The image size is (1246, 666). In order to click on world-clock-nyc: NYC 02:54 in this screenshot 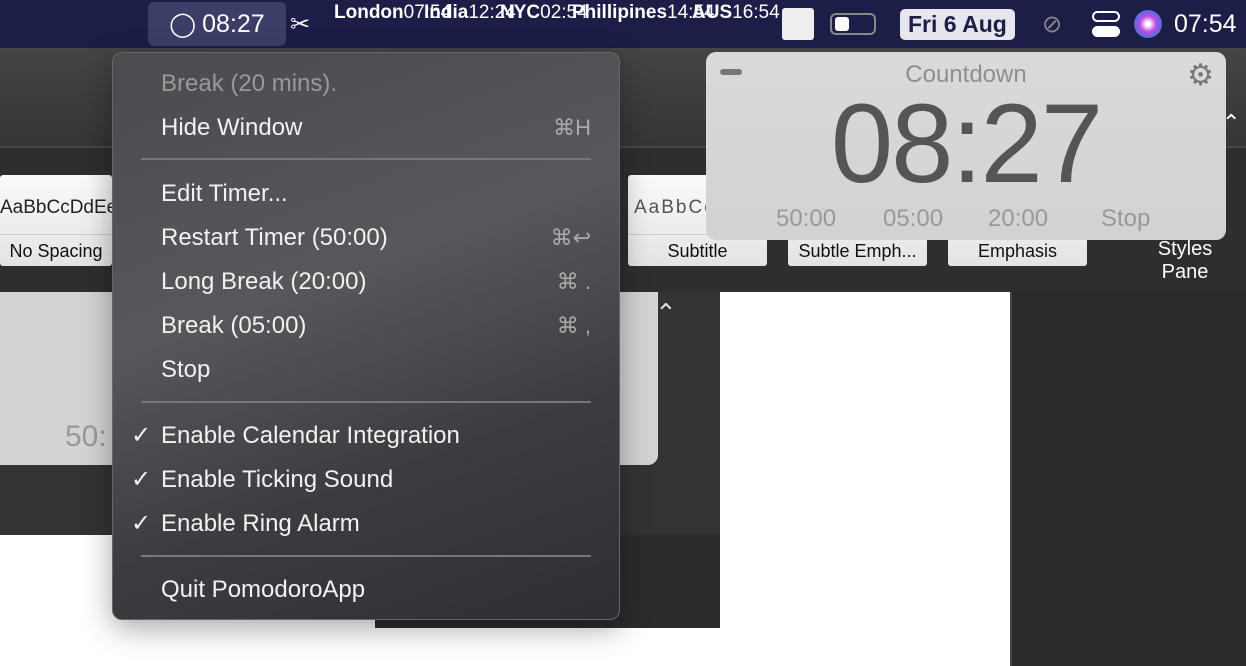, I will do `click(544, 12)`.